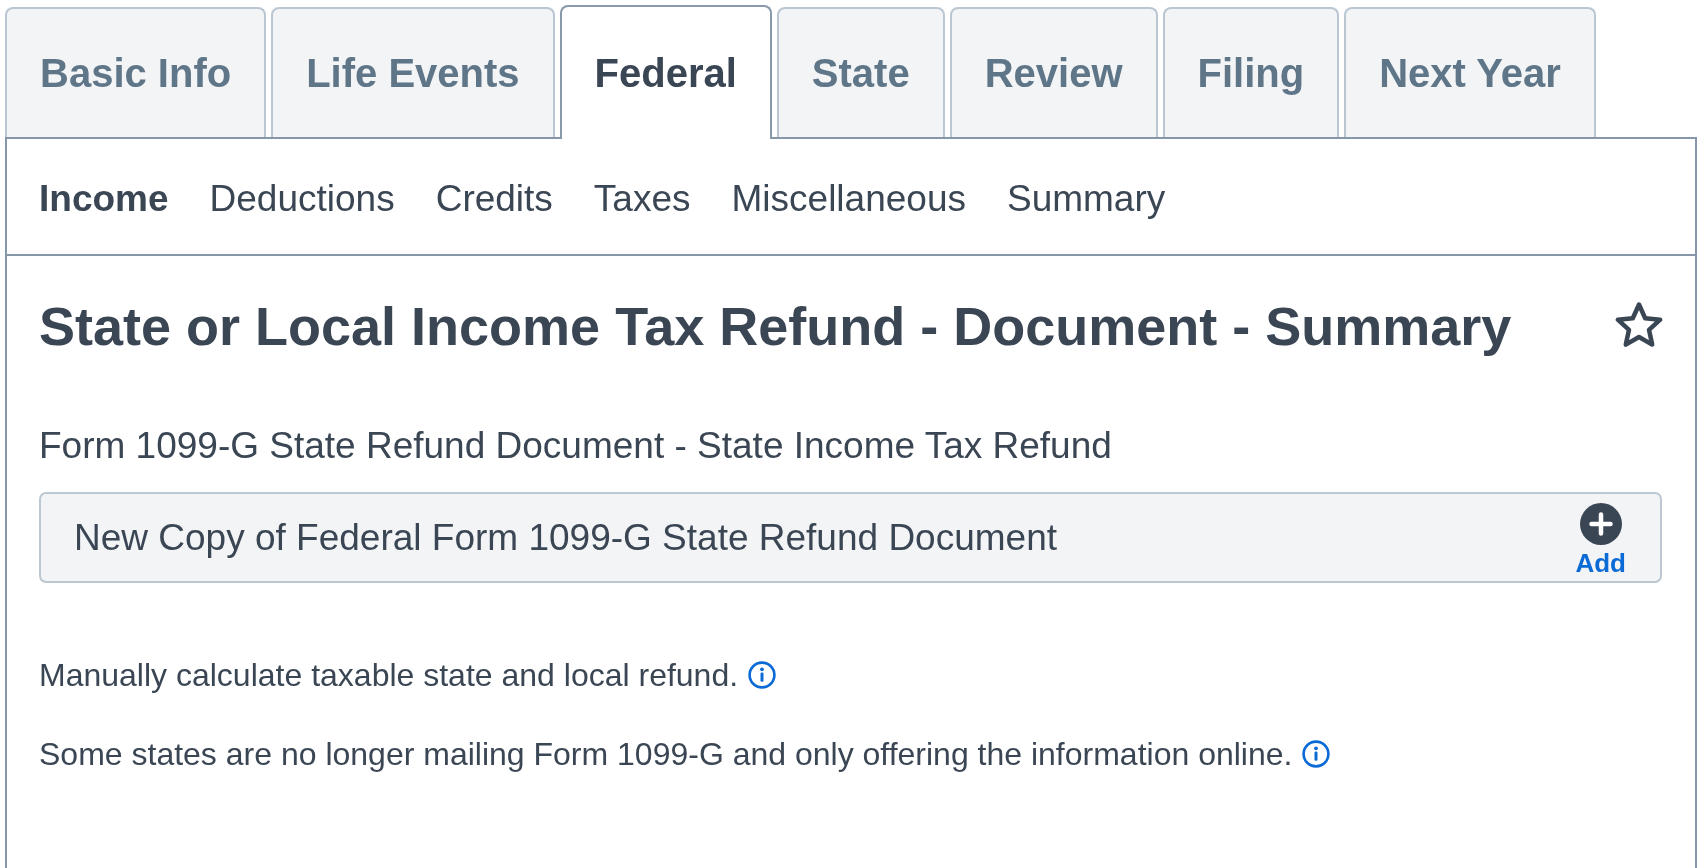 The height and width of the screenshot is (868, 1704). Describe the element at coordinates (775, 326) in the screenshot. I see `page-title: State or Local Income Tax Refund - Document - Summary` at that location.